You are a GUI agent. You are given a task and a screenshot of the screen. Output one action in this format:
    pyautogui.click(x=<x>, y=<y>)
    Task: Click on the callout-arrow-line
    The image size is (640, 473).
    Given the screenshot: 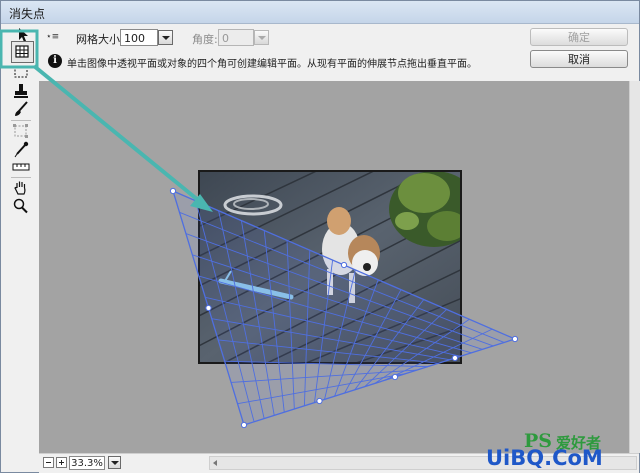 What is the action you would take?
    pyautogui.click(x=116, y=133)
    